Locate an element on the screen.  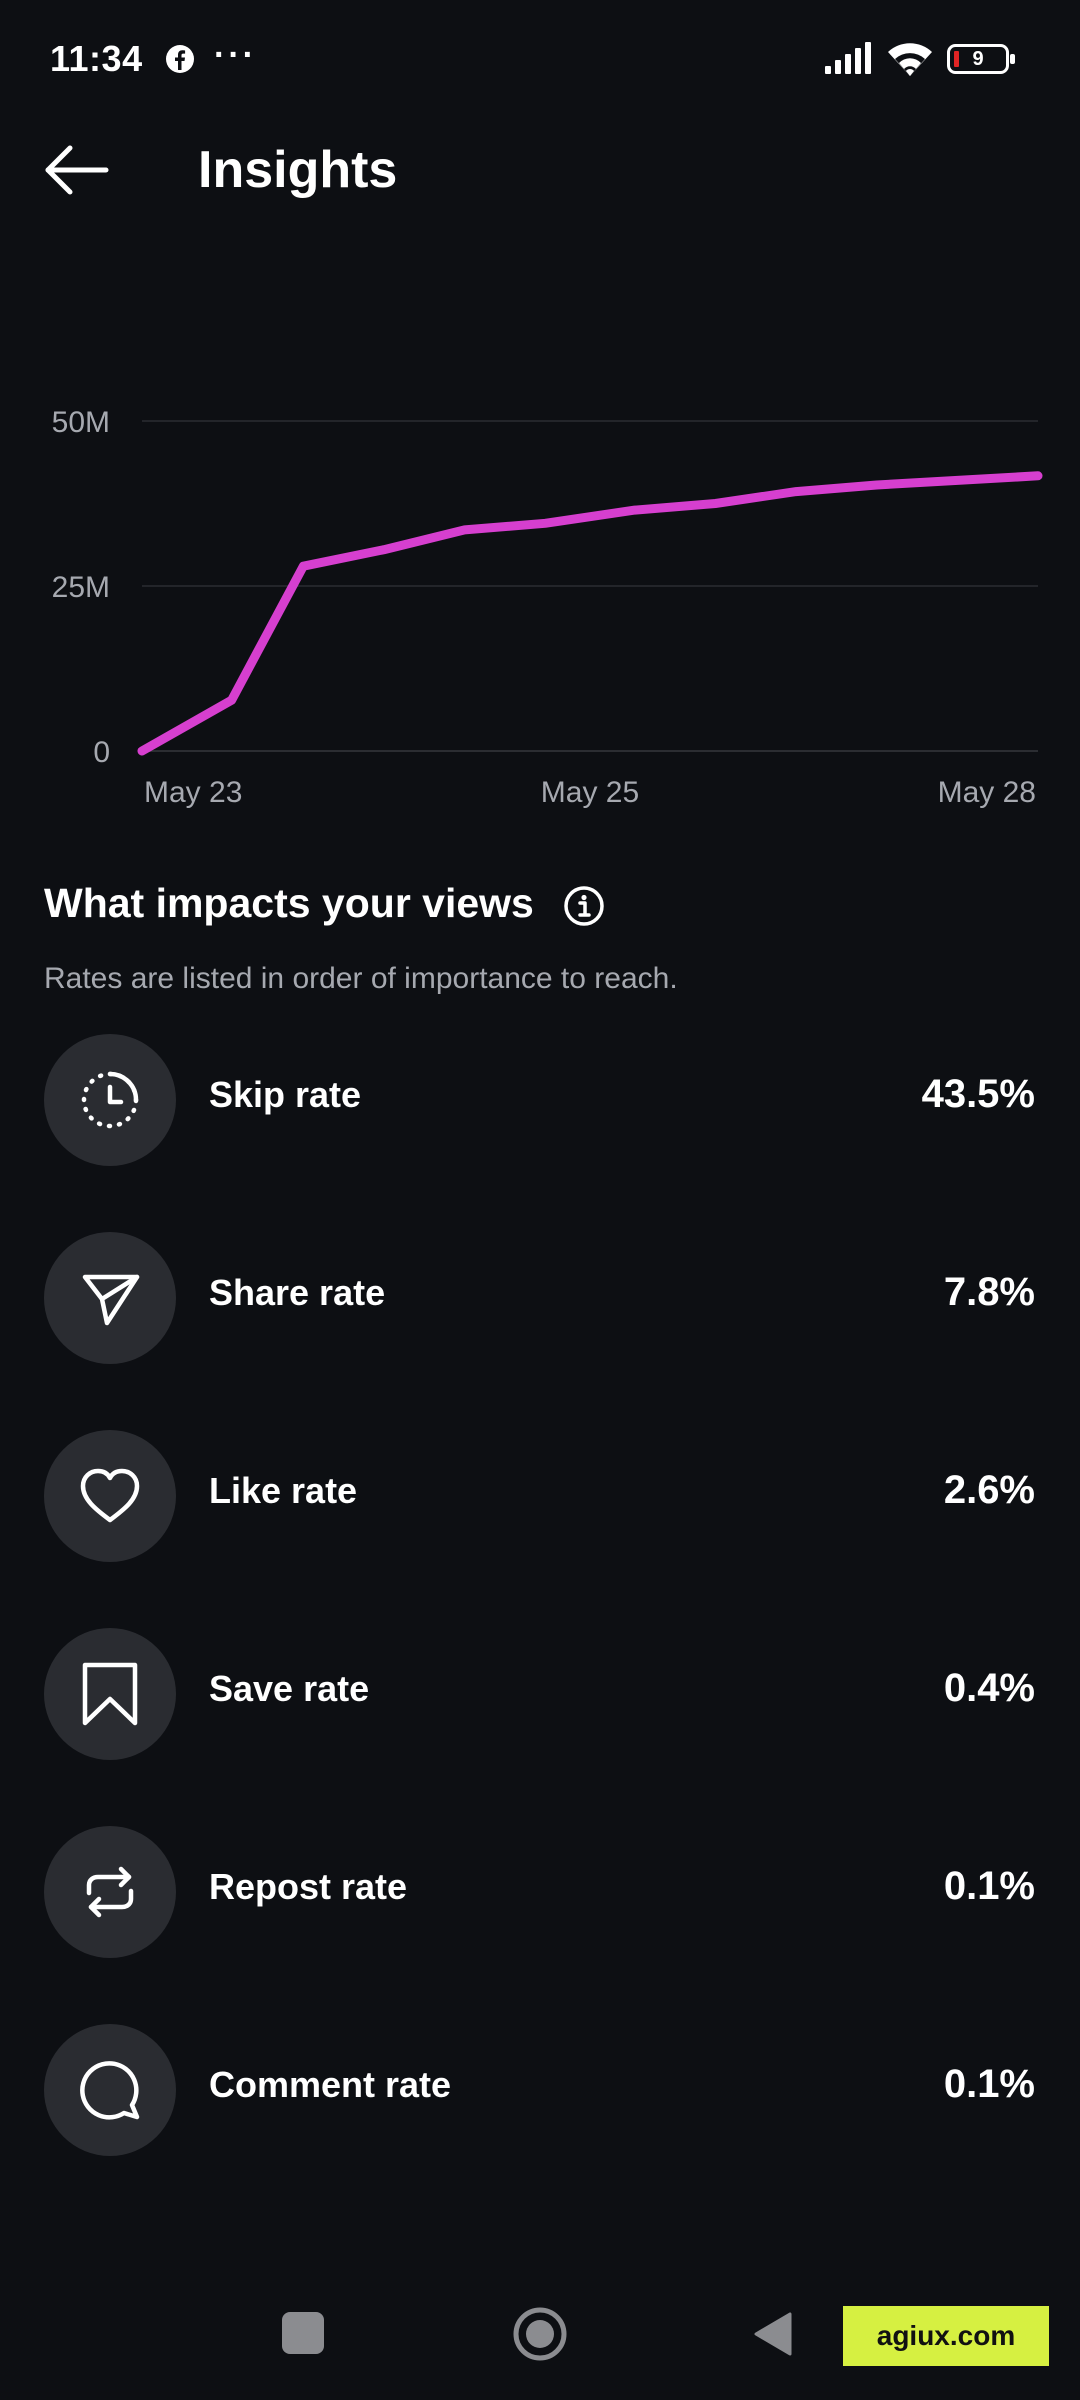
metric-row-comment-rate: Comment rate 0.1% is located at coordinates (540, 2090).